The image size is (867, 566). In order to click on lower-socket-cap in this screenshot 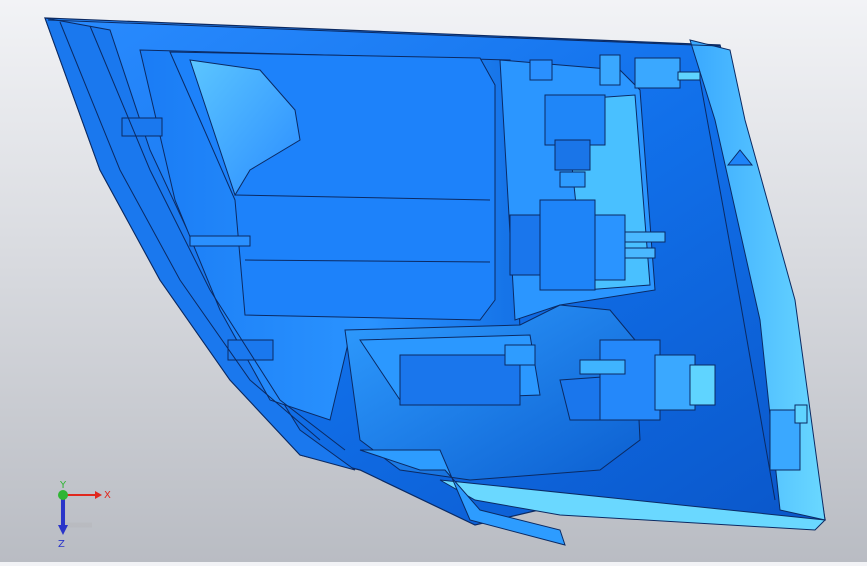, I will do `click(702, 385)`.